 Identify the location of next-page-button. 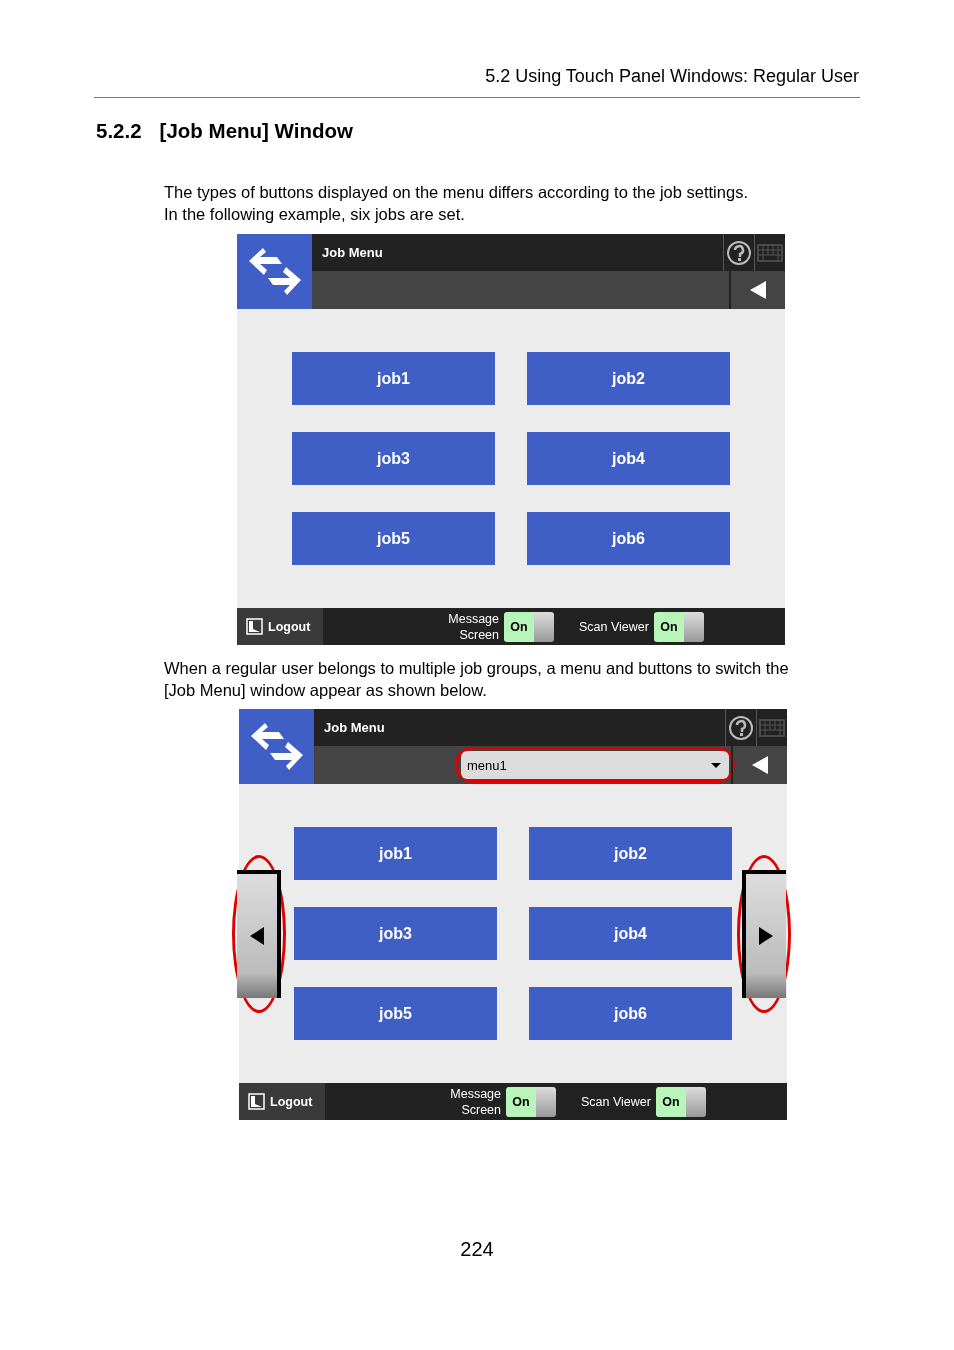
(764, 933).